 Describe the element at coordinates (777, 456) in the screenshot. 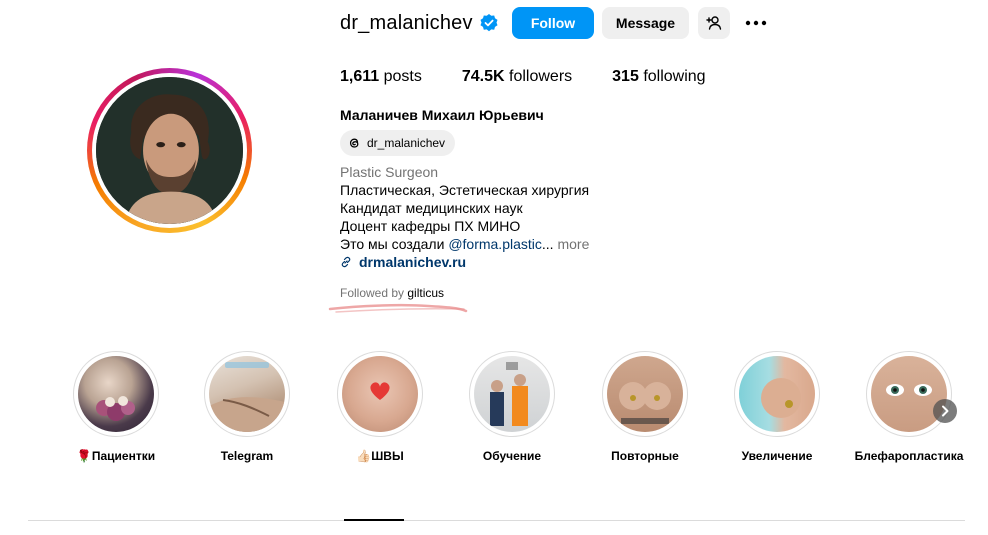

I see `highlight-label: Увеличение` at that location.